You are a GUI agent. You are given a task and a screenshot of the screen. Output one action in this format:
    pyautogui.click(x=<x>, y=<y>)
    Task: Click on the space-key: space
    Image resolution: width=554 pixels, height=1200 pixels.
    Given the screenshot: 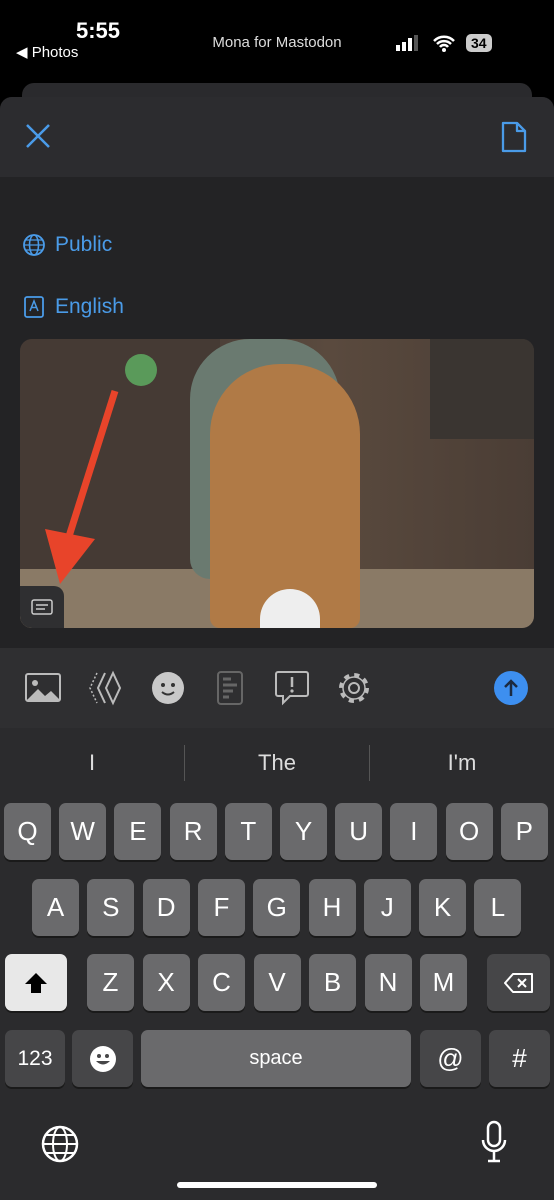 What is the action you would take?
    pyautogui.click(x=276, y=1058)
    